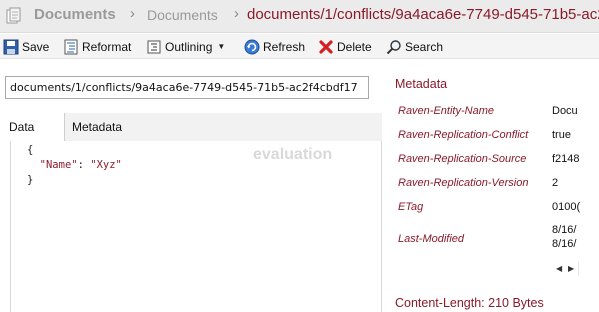 The image size is (599, 312). Describe the element at coordinates (154, 46) in the screenshot. I see `outlining-icon` at that location.